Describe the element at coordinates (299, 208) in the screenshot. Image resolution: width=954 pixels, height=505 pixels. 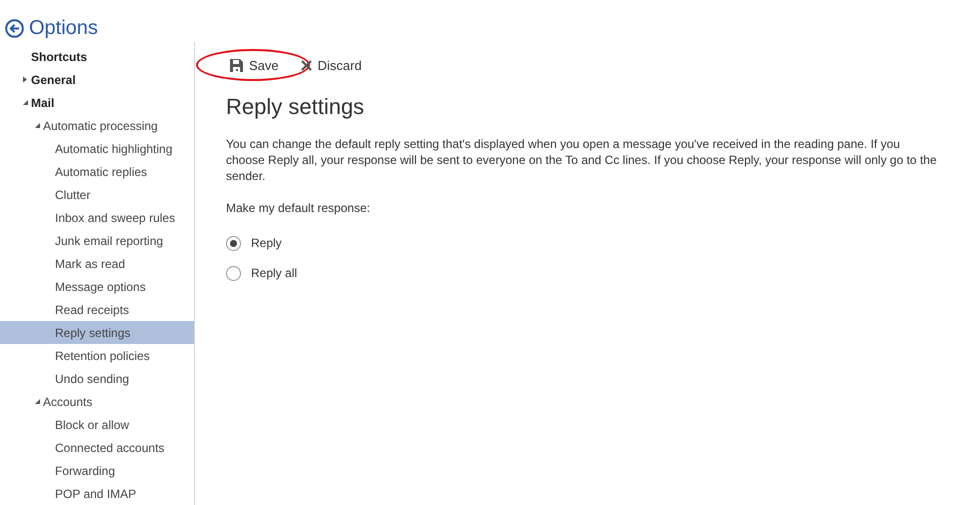
I see `prompt-text: Make my default response:` at that location.